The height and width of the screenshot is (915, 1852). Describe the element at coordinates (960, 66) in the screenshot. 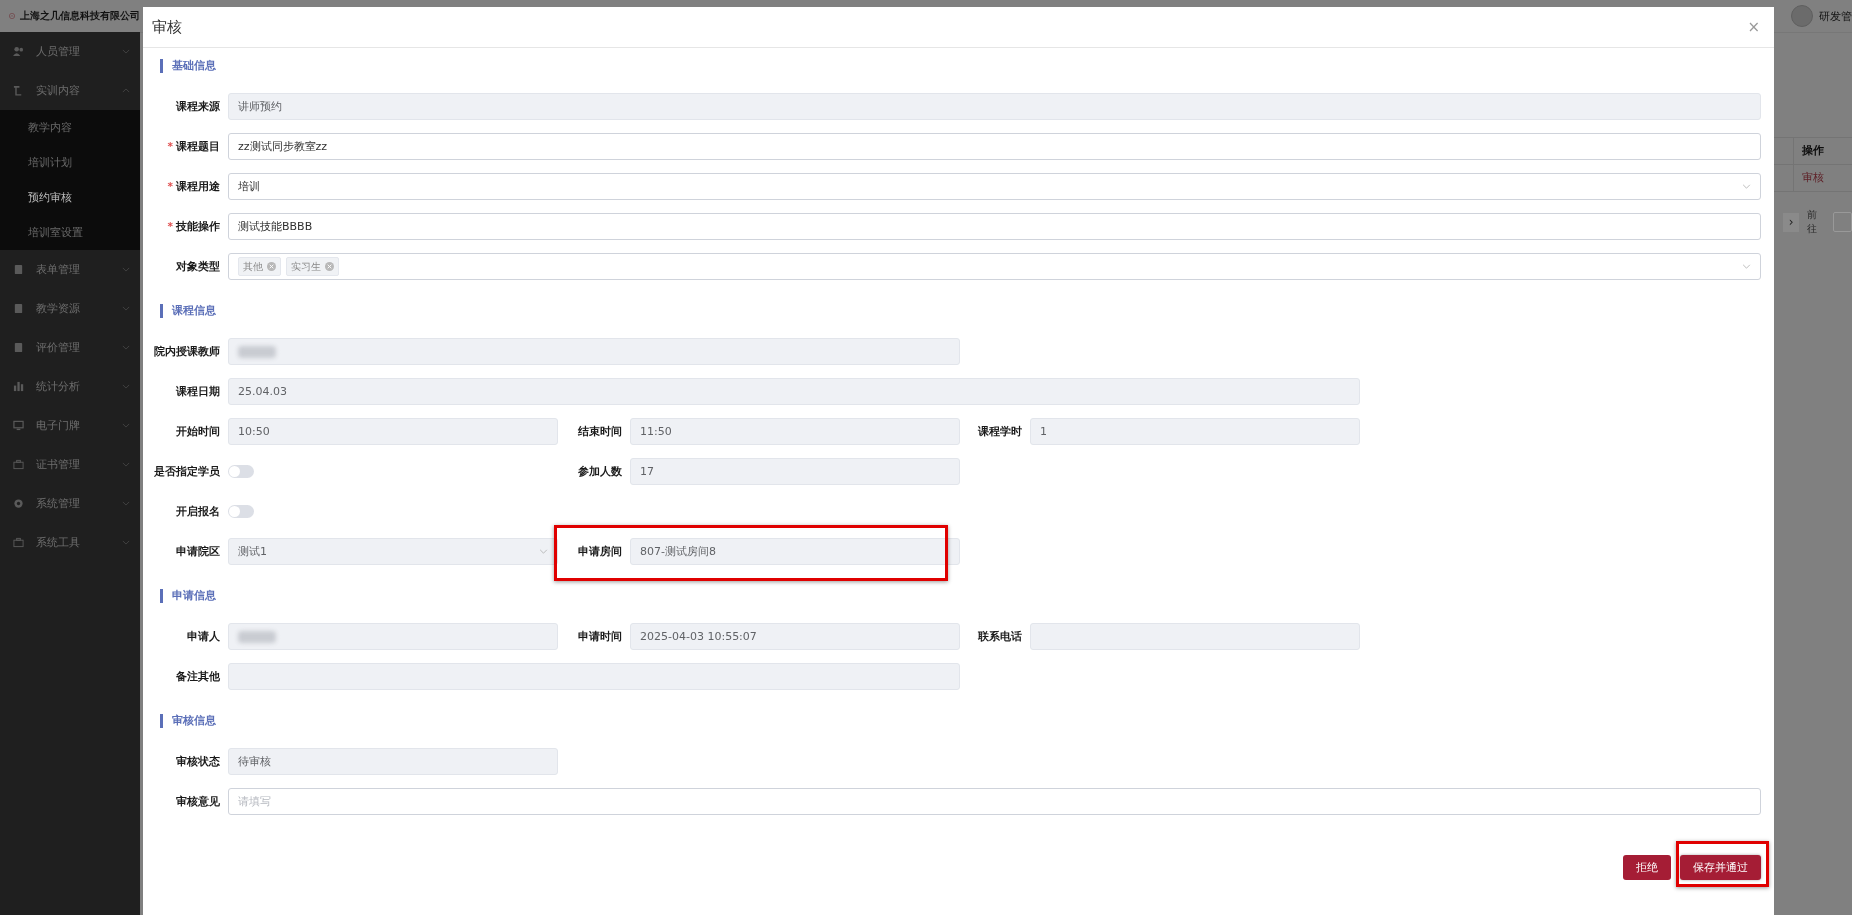

I see `section-title: 基础信息` at that location.